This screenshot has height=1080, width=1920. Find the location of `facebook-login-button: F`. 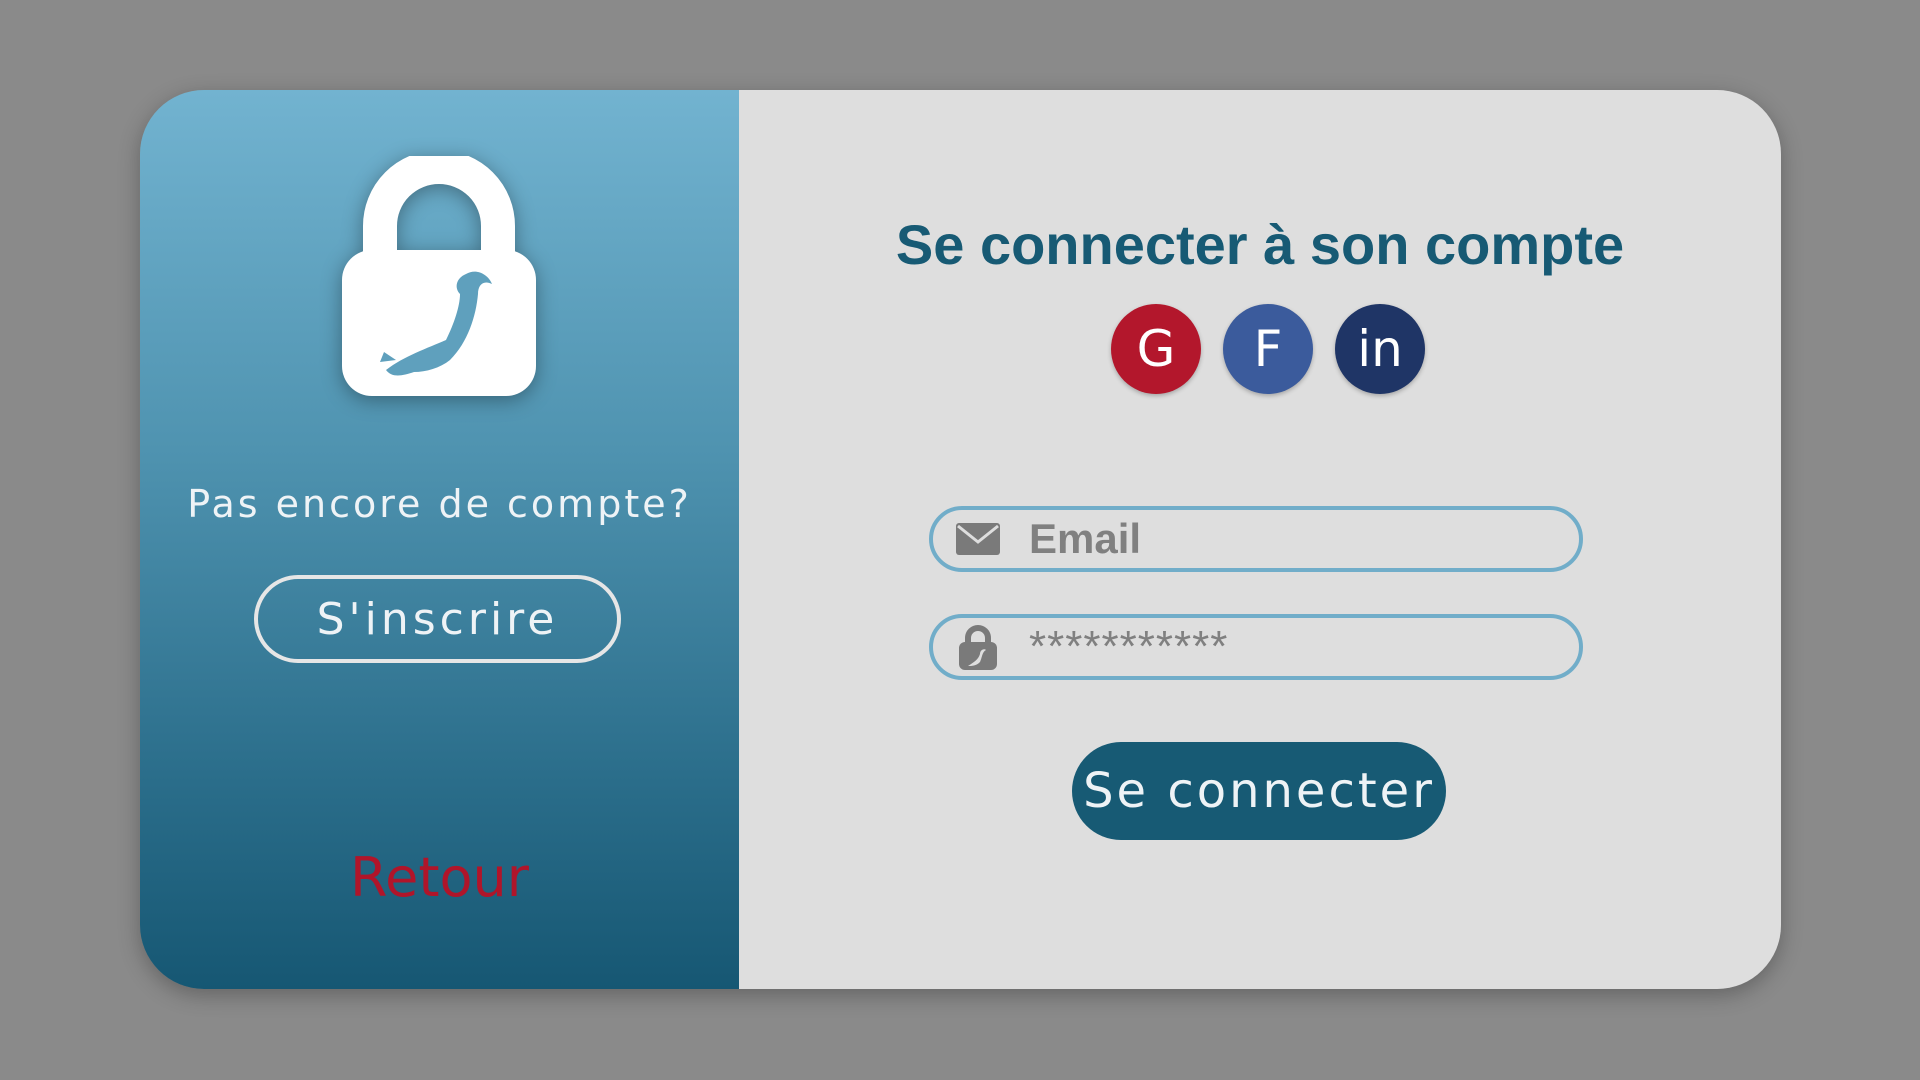

facebook-login-button: F is located at coordinates (1268, 349).